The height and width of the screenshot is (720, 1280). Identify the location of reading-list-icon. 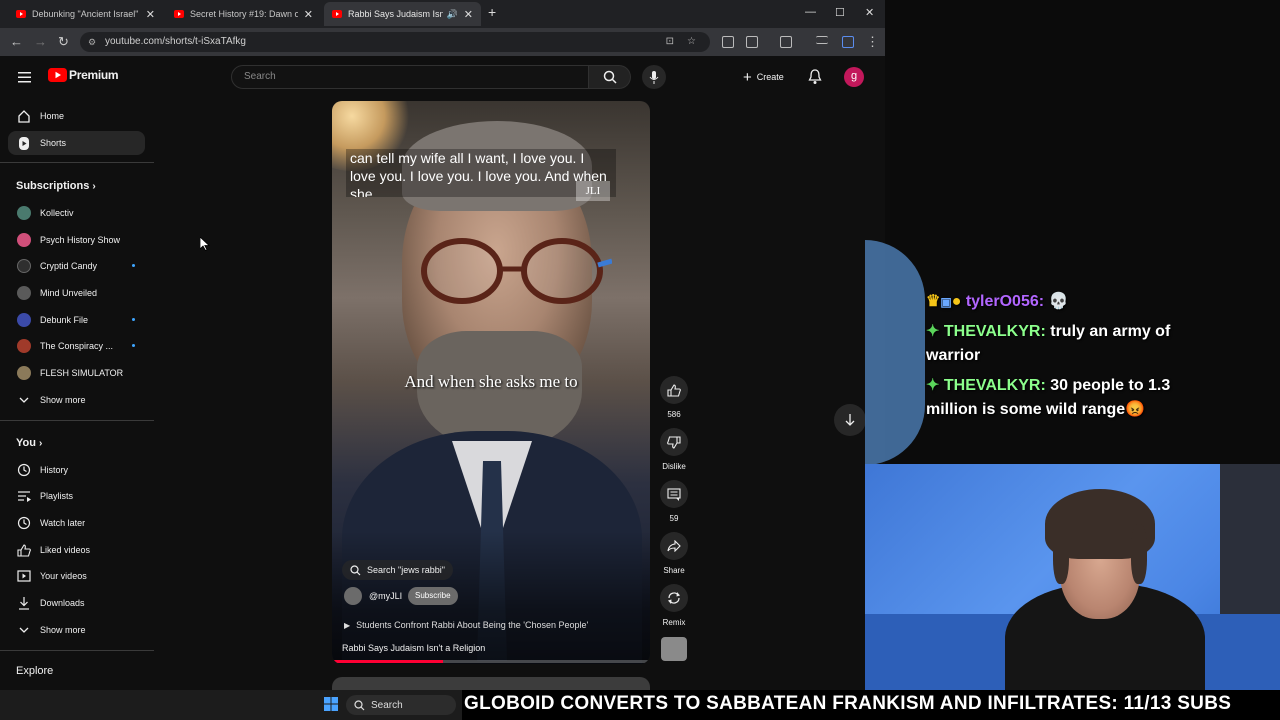
(822, 40).